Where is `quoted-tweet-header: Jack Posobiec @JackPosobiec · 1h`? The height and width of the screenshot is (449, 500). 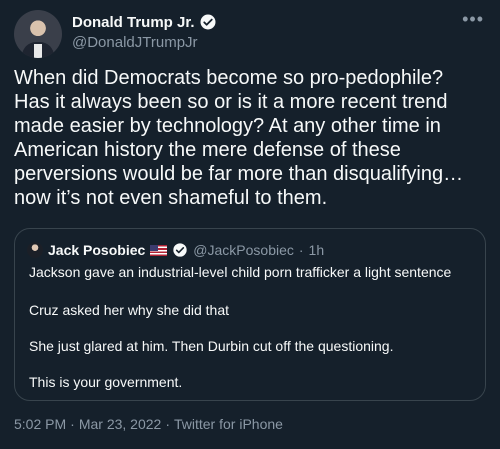 quoted-tweet-header: Jack Posobiec @JackPosobiec · 1h is located at coordinates (175, 250).